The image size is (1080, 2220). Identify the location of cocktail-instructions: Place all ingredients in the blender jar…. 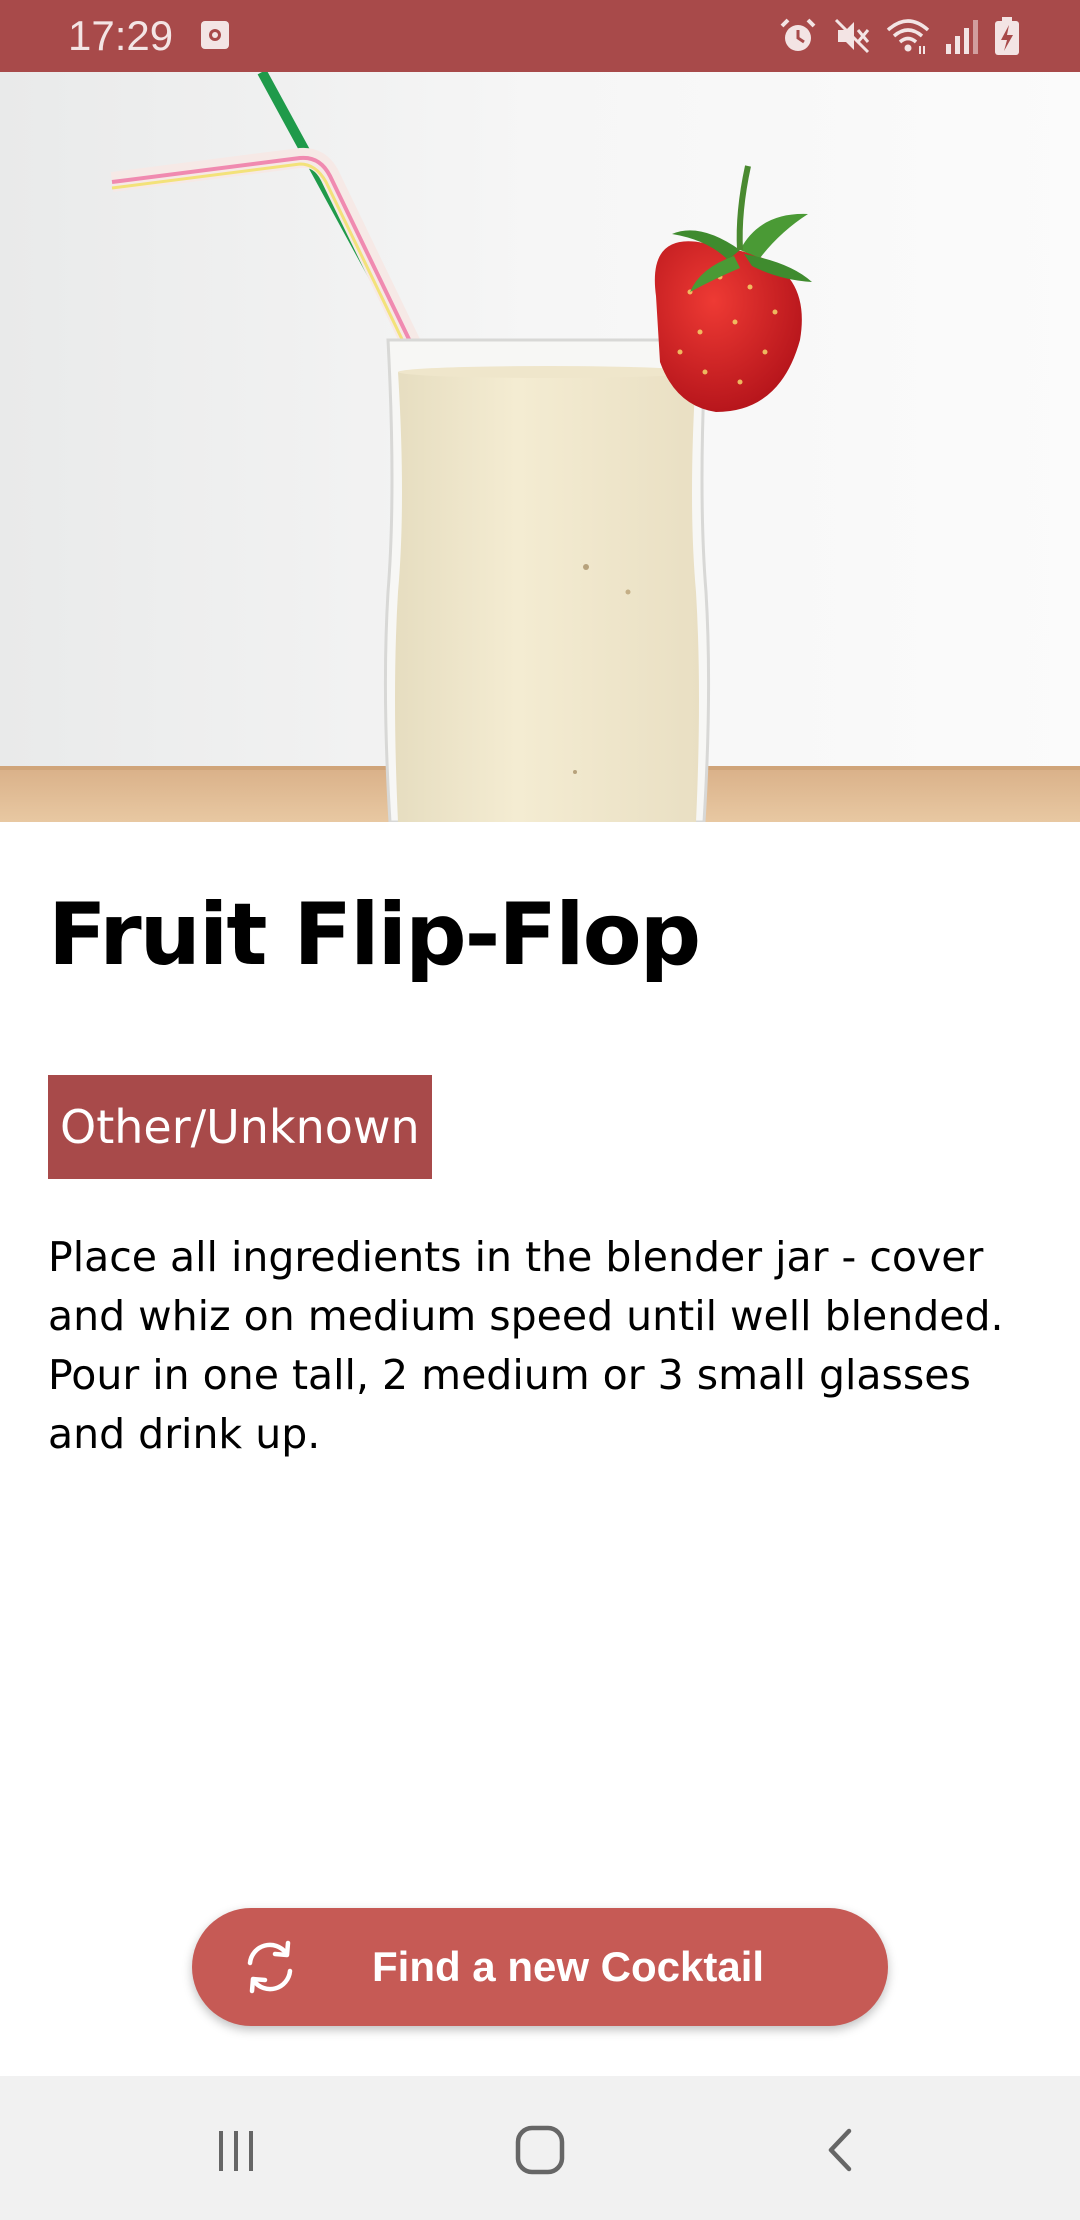
(526, 1345).